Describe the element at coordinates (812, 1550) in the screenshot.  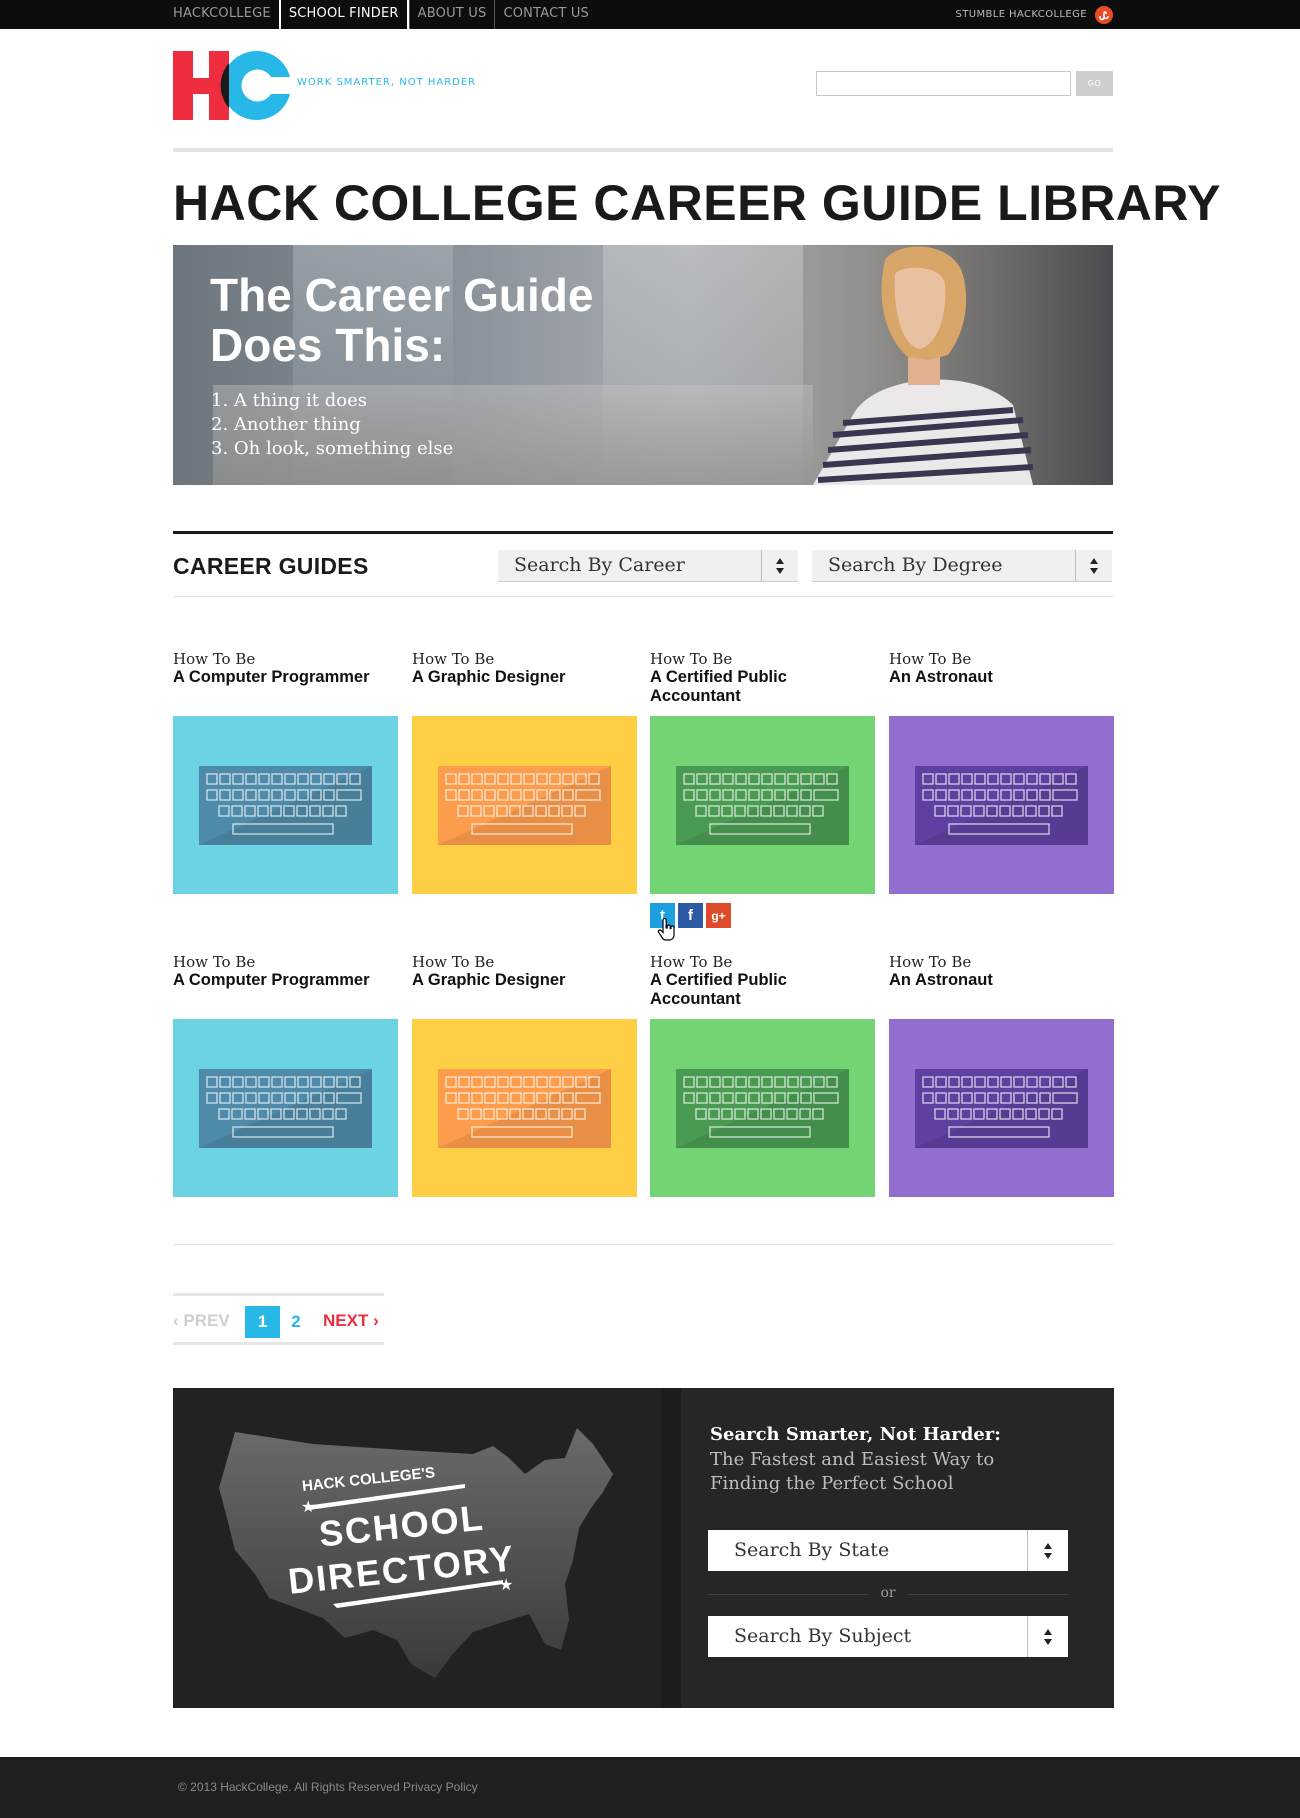
I see `state-select-value: Search By State` at that location.